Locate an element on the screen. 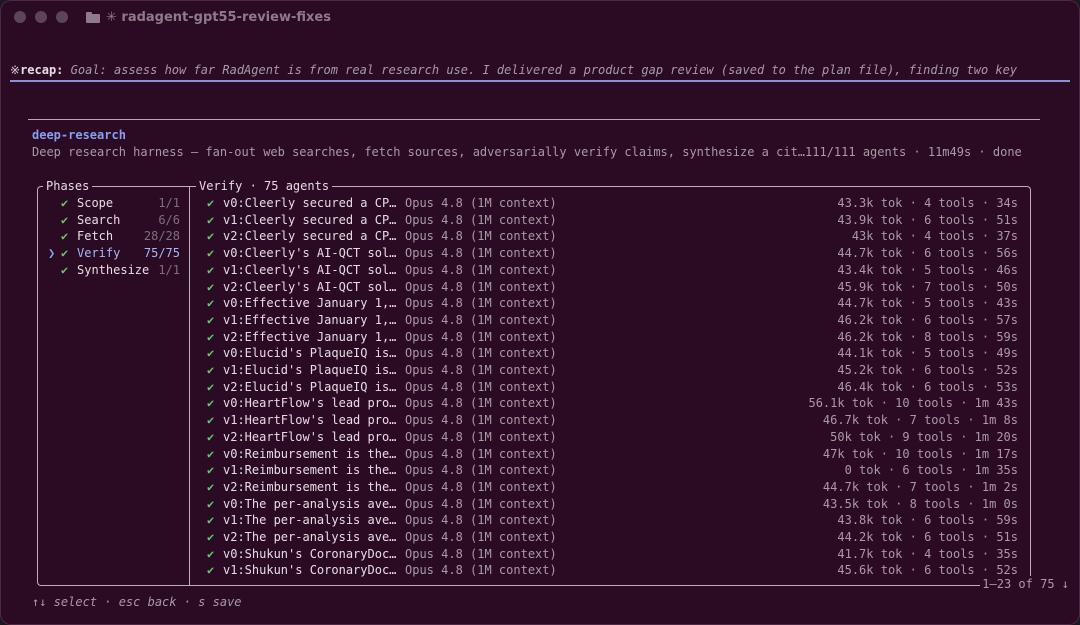 Image resolution: width=1080 pixels, height=625 pixels. close-window-button is located at coordinates (20, 17).